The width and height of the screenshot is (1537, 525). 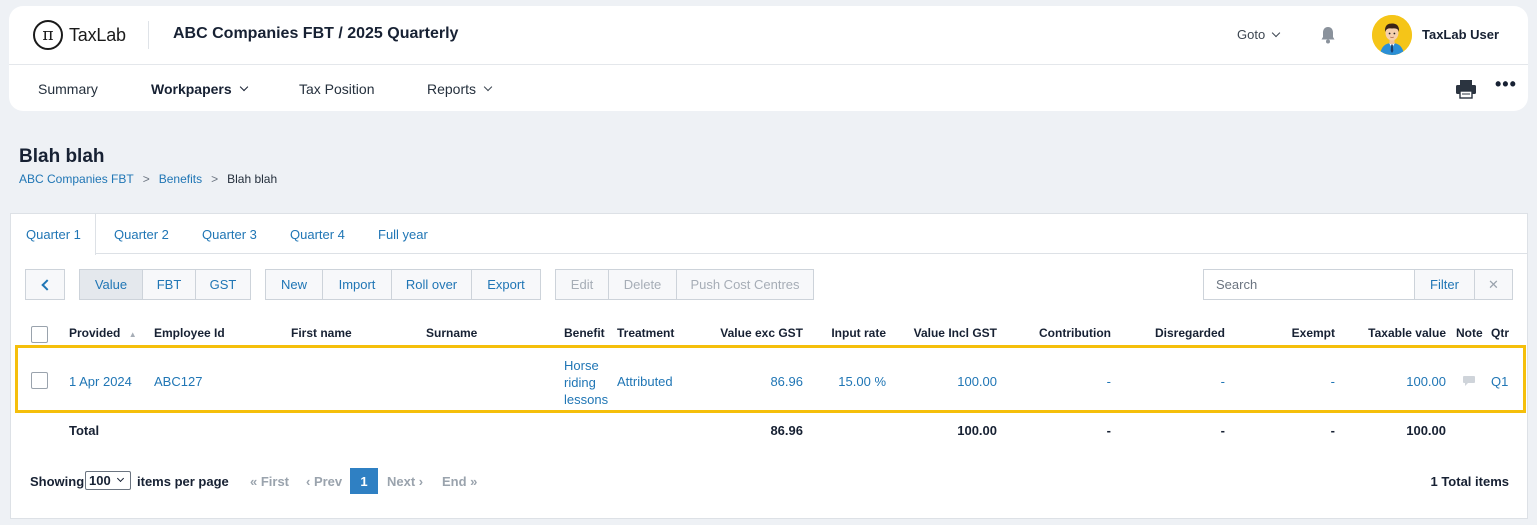 What do you see at coordinates (1493, 284) in the screenshot?
I see `clear-search-button: ✕` at bounding box center [1493, 284].